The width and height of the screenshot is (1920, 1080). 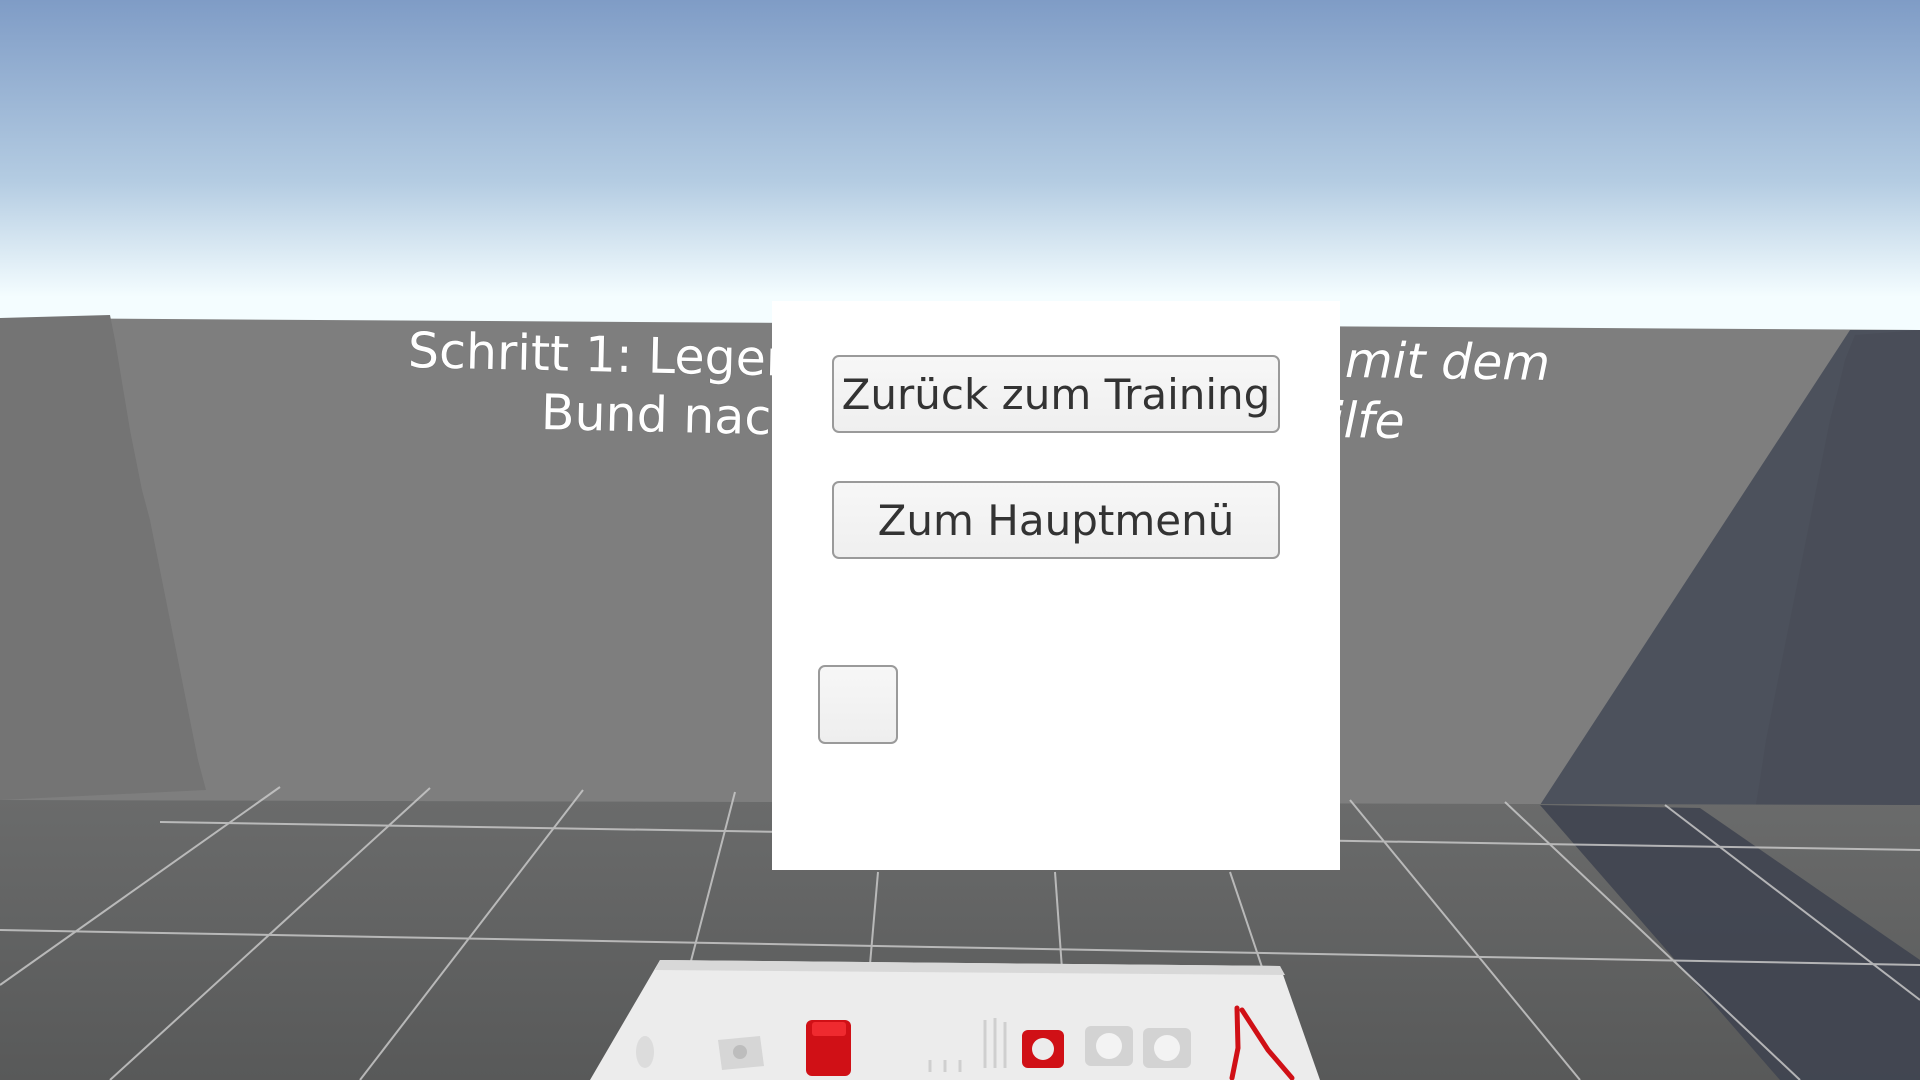 What do you see at coordinates (1447, 362) in the screenshot?
I see `instruction-hint-line-1: mit dem` at bounding box center [1447, 362].